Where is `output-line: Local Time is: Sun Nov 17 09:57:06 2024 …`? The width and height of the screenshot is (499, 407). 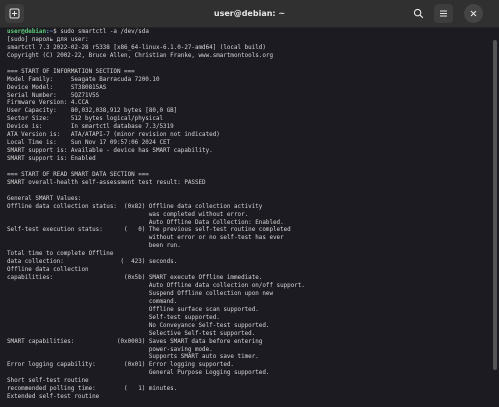 output-line: Local Time is: Sun Nov 17 09:57:06 2024 … is located at coordinates (89, 143).